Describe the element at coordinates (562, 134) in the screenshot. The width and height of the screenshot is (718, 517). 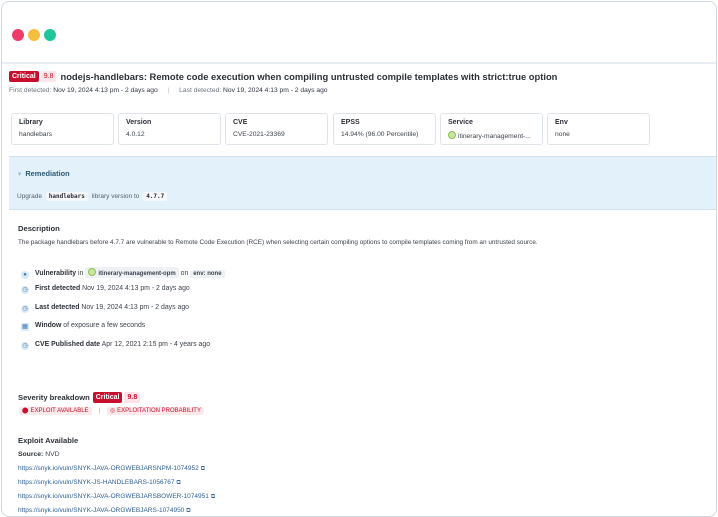
I see `card-value: none` at that location.